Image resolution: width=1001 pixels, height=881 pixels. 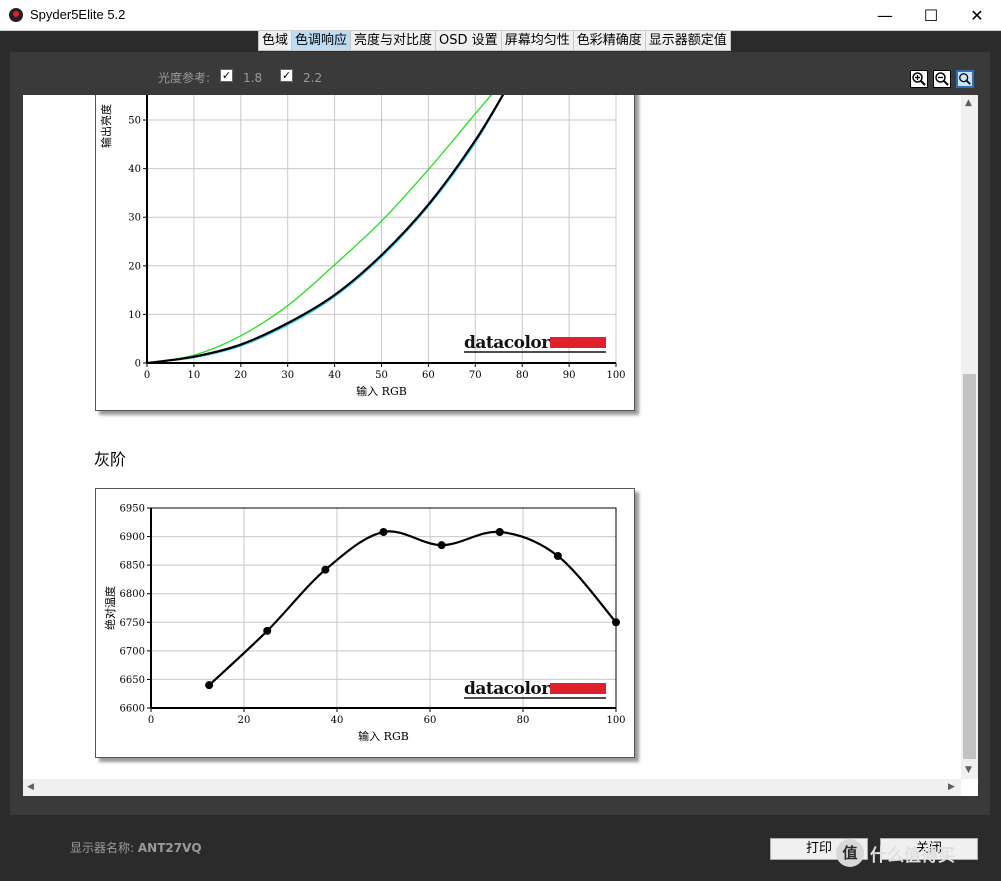 What do you see at coordinates (253, 78) in the screenshot?
I see `ref-1.8-label: 1.8` at bounding box center [253, 78].